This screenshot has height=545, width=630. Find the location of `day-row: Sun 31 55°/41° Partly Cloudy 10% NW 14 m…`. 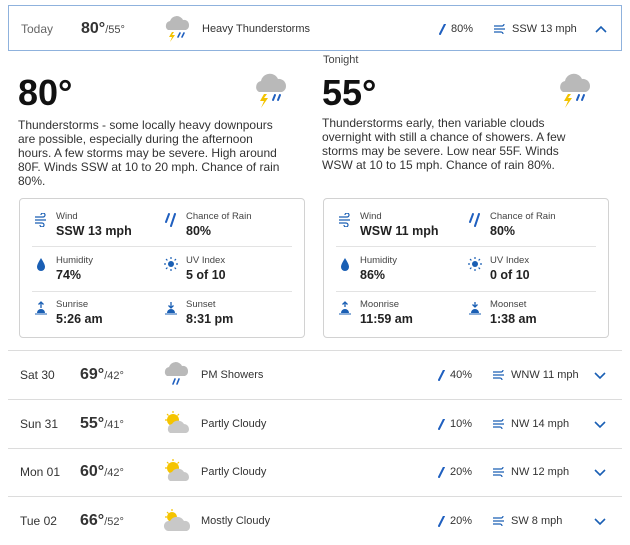

day-row: Sun 31 55°/41° Partly Cloudy 10% NW 14 m… is located at coordinates (315, 424).